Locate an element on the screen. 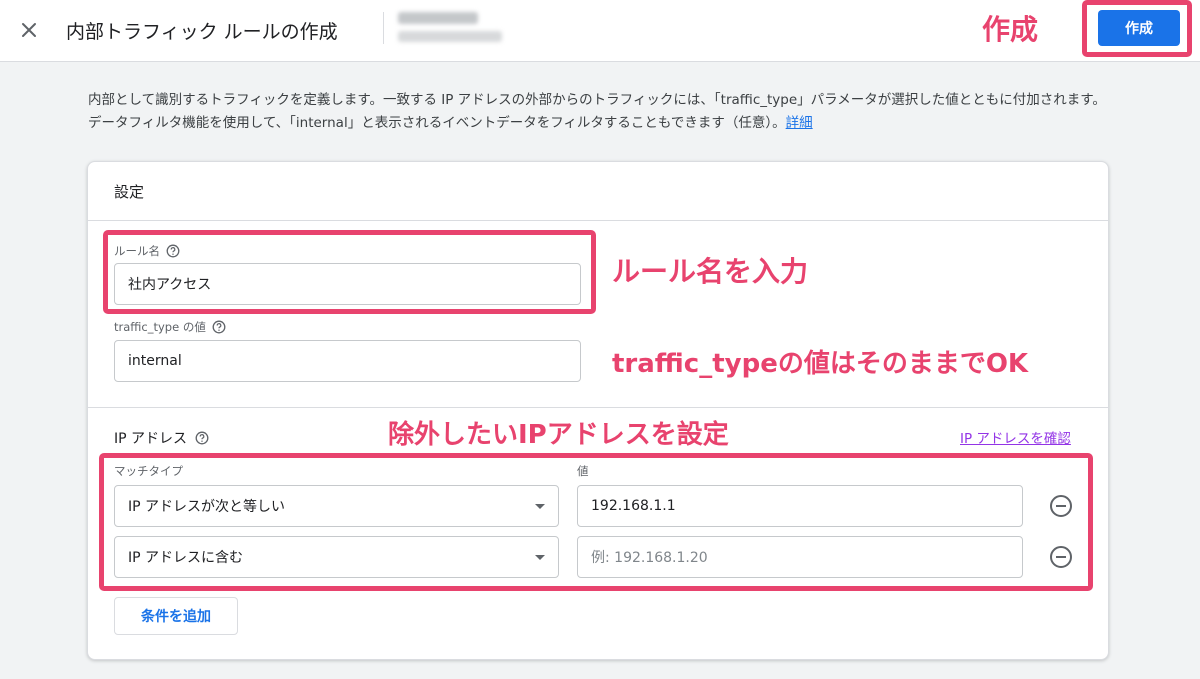 Image resolution: width=1200 pixels, height=679 pixels. value-header: 値 is located at coordinates (583, 471).